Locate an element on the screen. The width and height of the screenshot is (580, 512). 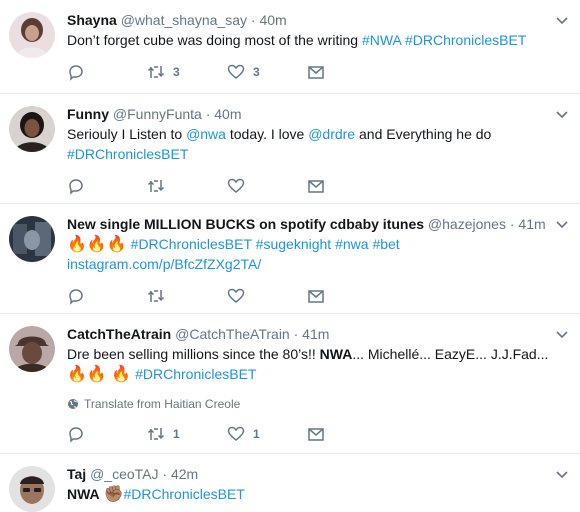
tweet-header: Shayna @what_shayna_say · 40m is located at coordinates (317, 20).